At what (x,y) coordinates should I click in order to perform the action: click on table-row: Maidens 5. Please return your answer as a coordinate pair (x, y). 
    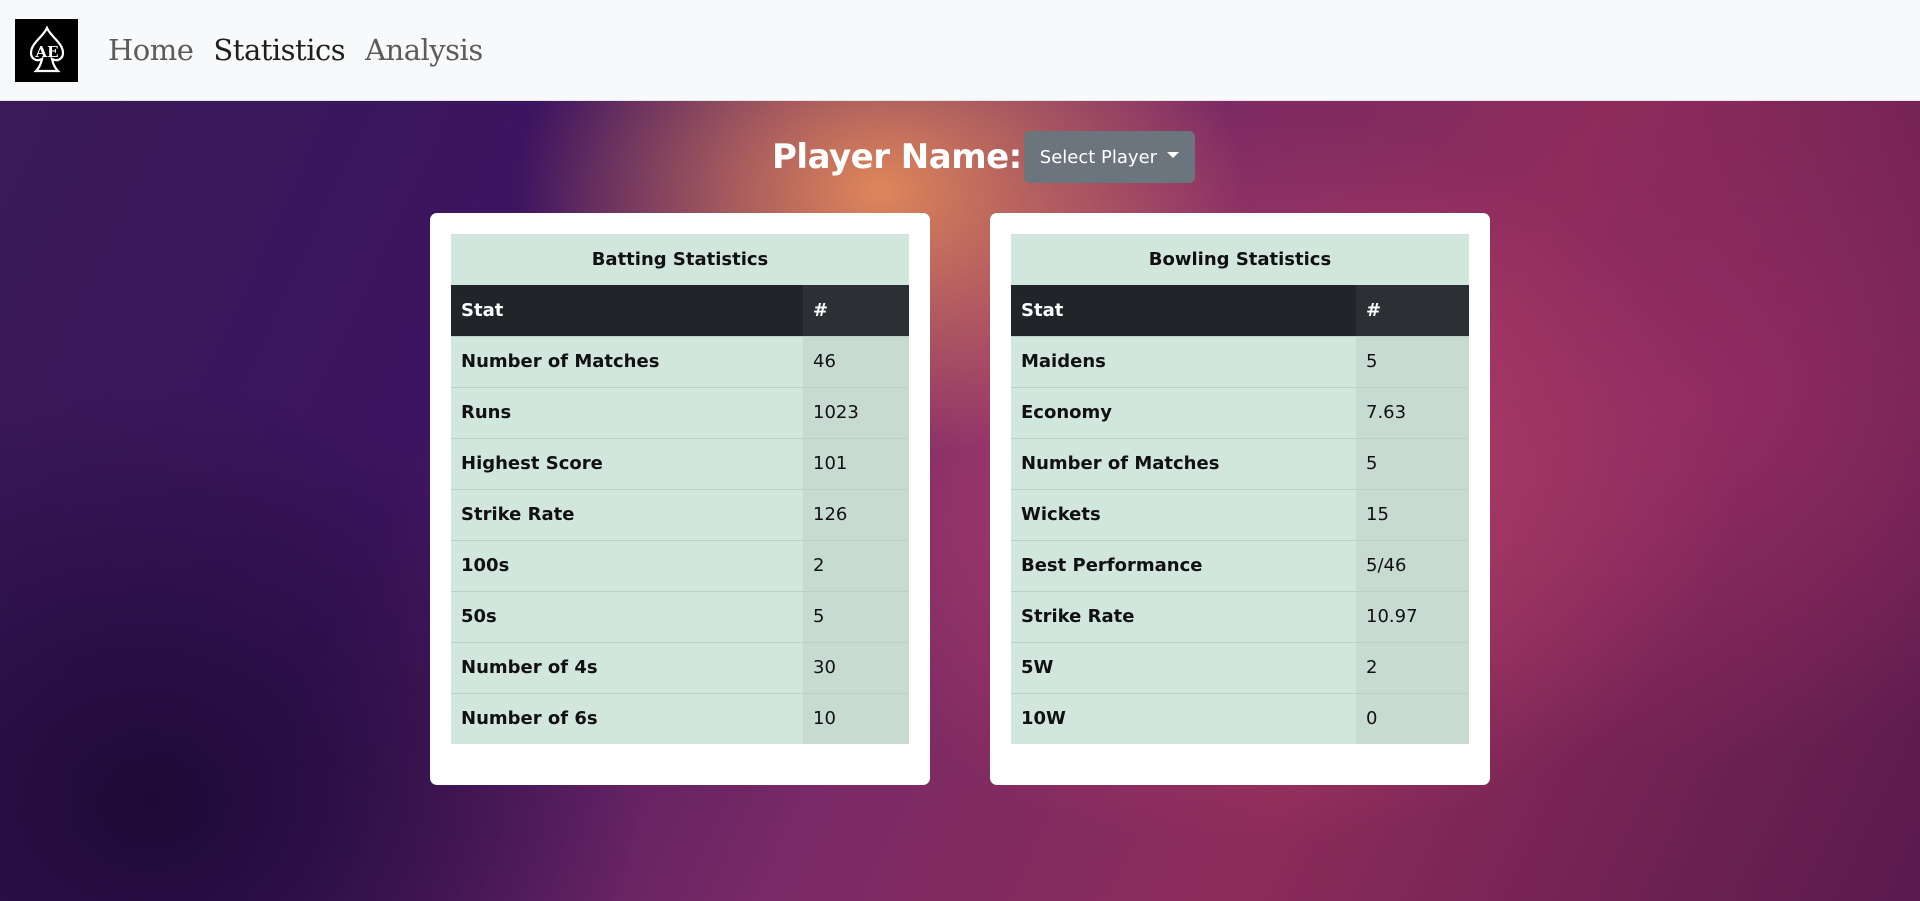
    Looking at the image, I should click on (1240, 361).